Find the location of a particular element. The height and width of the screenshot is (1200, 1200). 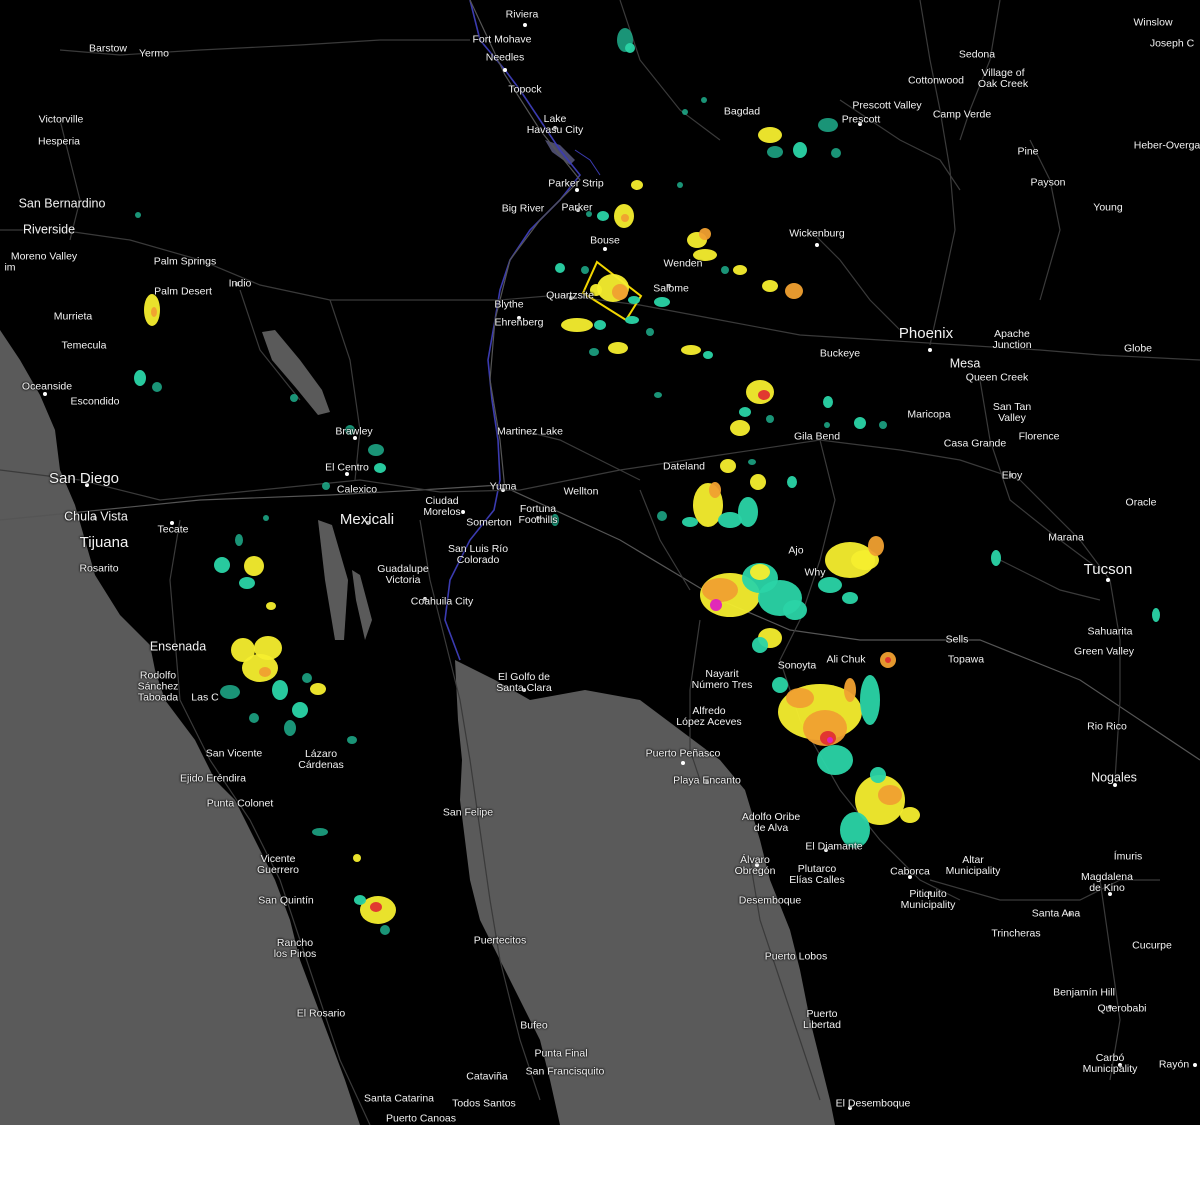

city-label: Benjamín Hill is located at coordinates (1084, 992).